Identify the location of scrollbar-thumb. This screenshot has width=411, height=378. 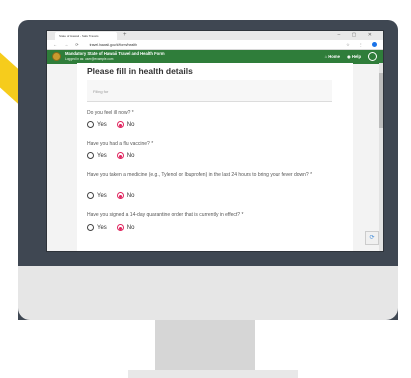
(381, 100).